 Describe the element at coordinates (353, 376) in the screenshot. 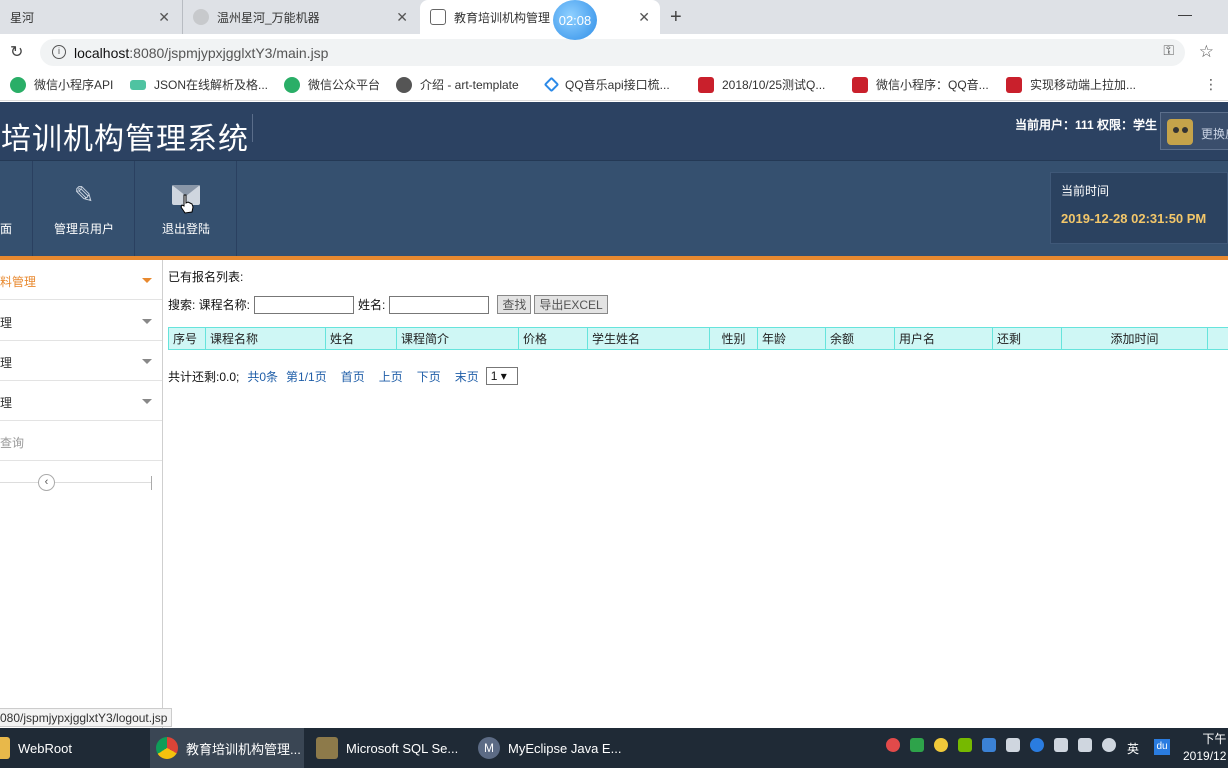

I see `first-page-link: 首页` at that location.